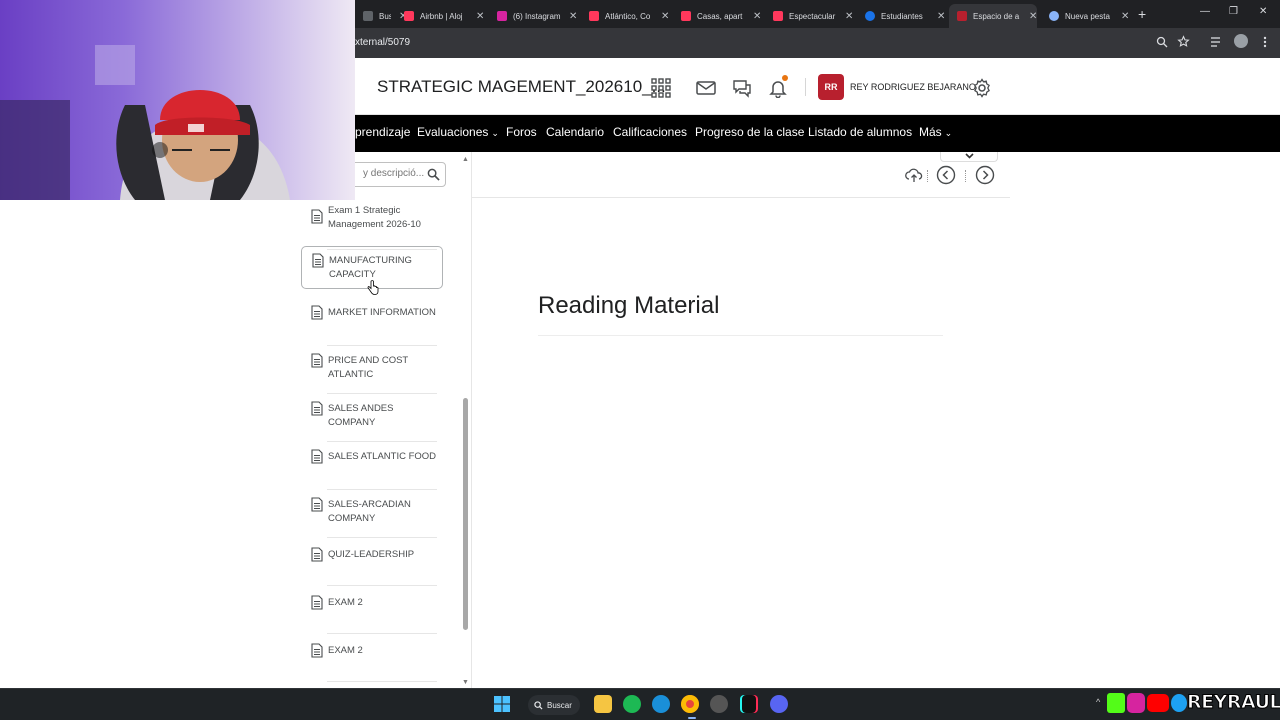 The width and height of the screenshot is (1280, 720). Describe the element at coordinates (982, 88) in the screenshot. I see `gear-icon` at that location.